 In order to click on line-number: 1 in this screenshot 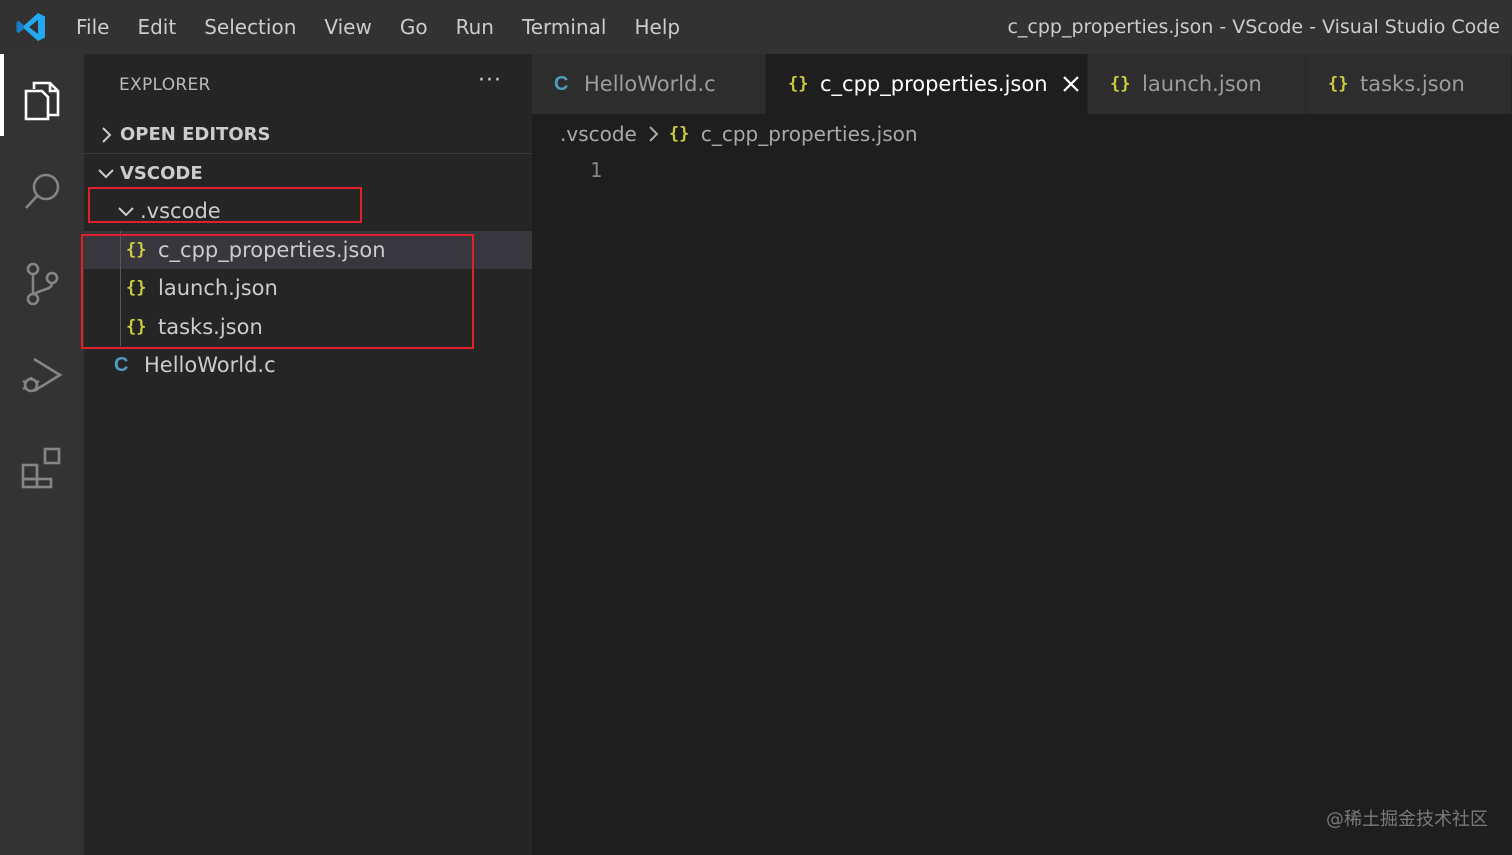, I will do `click(596, 170)`.